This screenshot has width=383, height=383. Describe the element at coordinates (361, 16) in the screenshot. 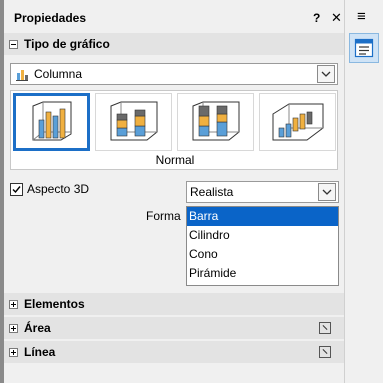

I see `sidebar-menu-button: ≡` at that location.